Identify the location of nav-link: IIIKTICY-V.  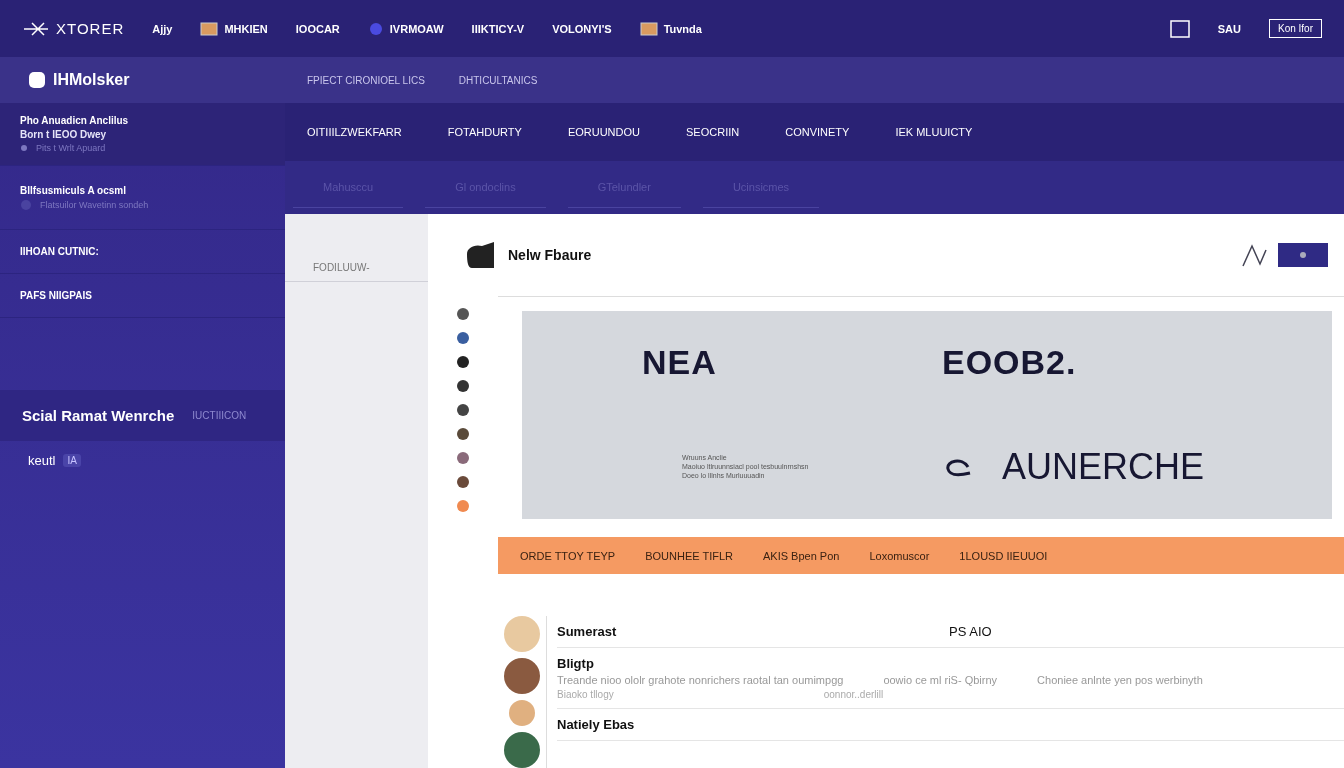
(498, 28).